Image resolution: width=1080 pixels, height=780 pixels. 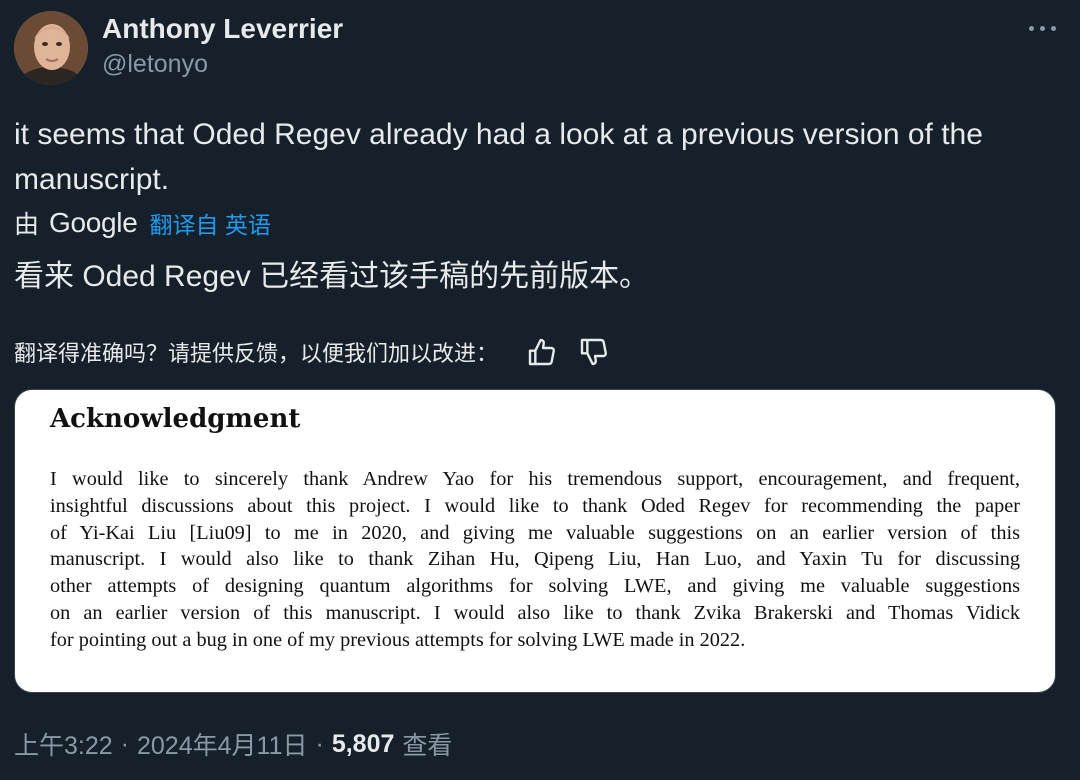 I want to click on author-name: Anthony Leverrier, so click(x=222, y=29).